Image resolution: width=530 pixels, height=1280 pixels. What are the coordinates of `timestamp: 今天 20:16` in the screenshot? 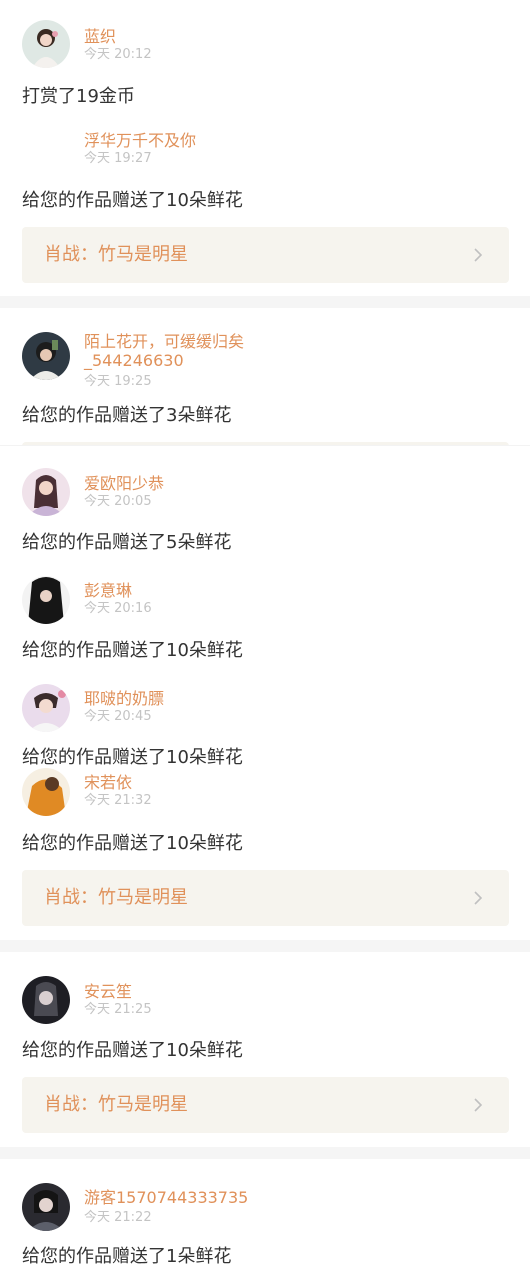 It's located at (118, 608).